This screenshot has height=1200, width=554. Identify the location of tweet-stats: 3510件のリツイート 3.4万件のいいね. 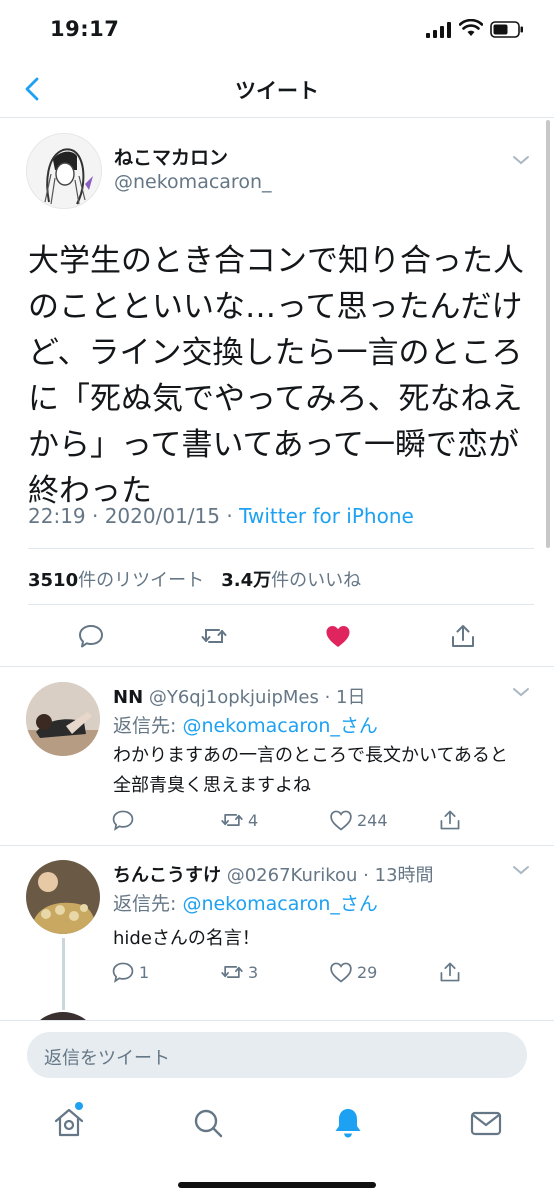
(194, 579).